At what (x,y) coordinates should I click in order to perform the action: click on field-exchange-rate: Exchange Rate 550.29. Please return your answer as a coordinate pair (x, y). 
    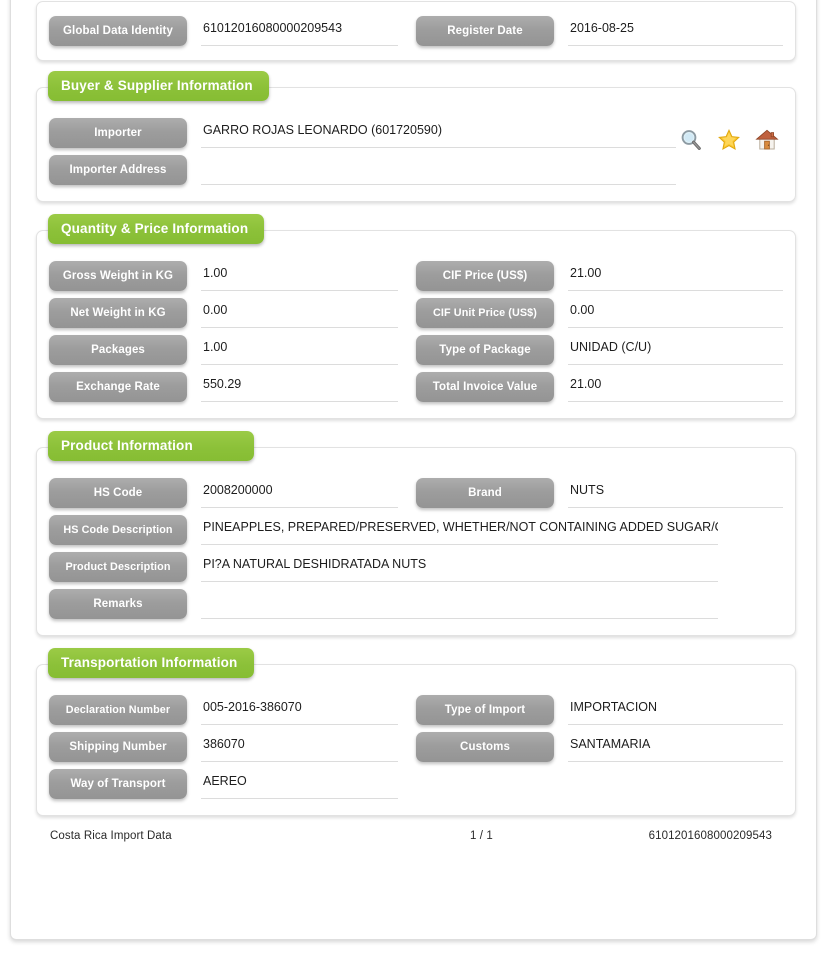
    Looking at the image, I should click on (232, 387).